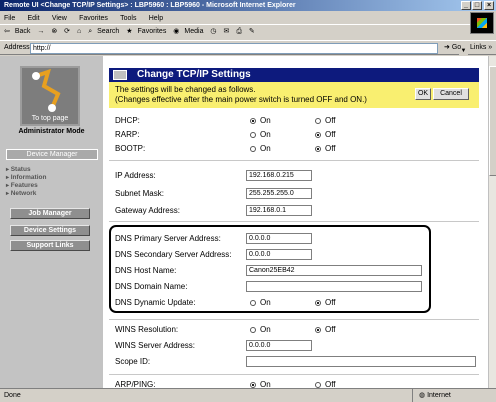  What do you see at coordinates (147, 210) in the screenshot?
I see `gateway-label: Gateway Address:` at bounding box center [147, 210].